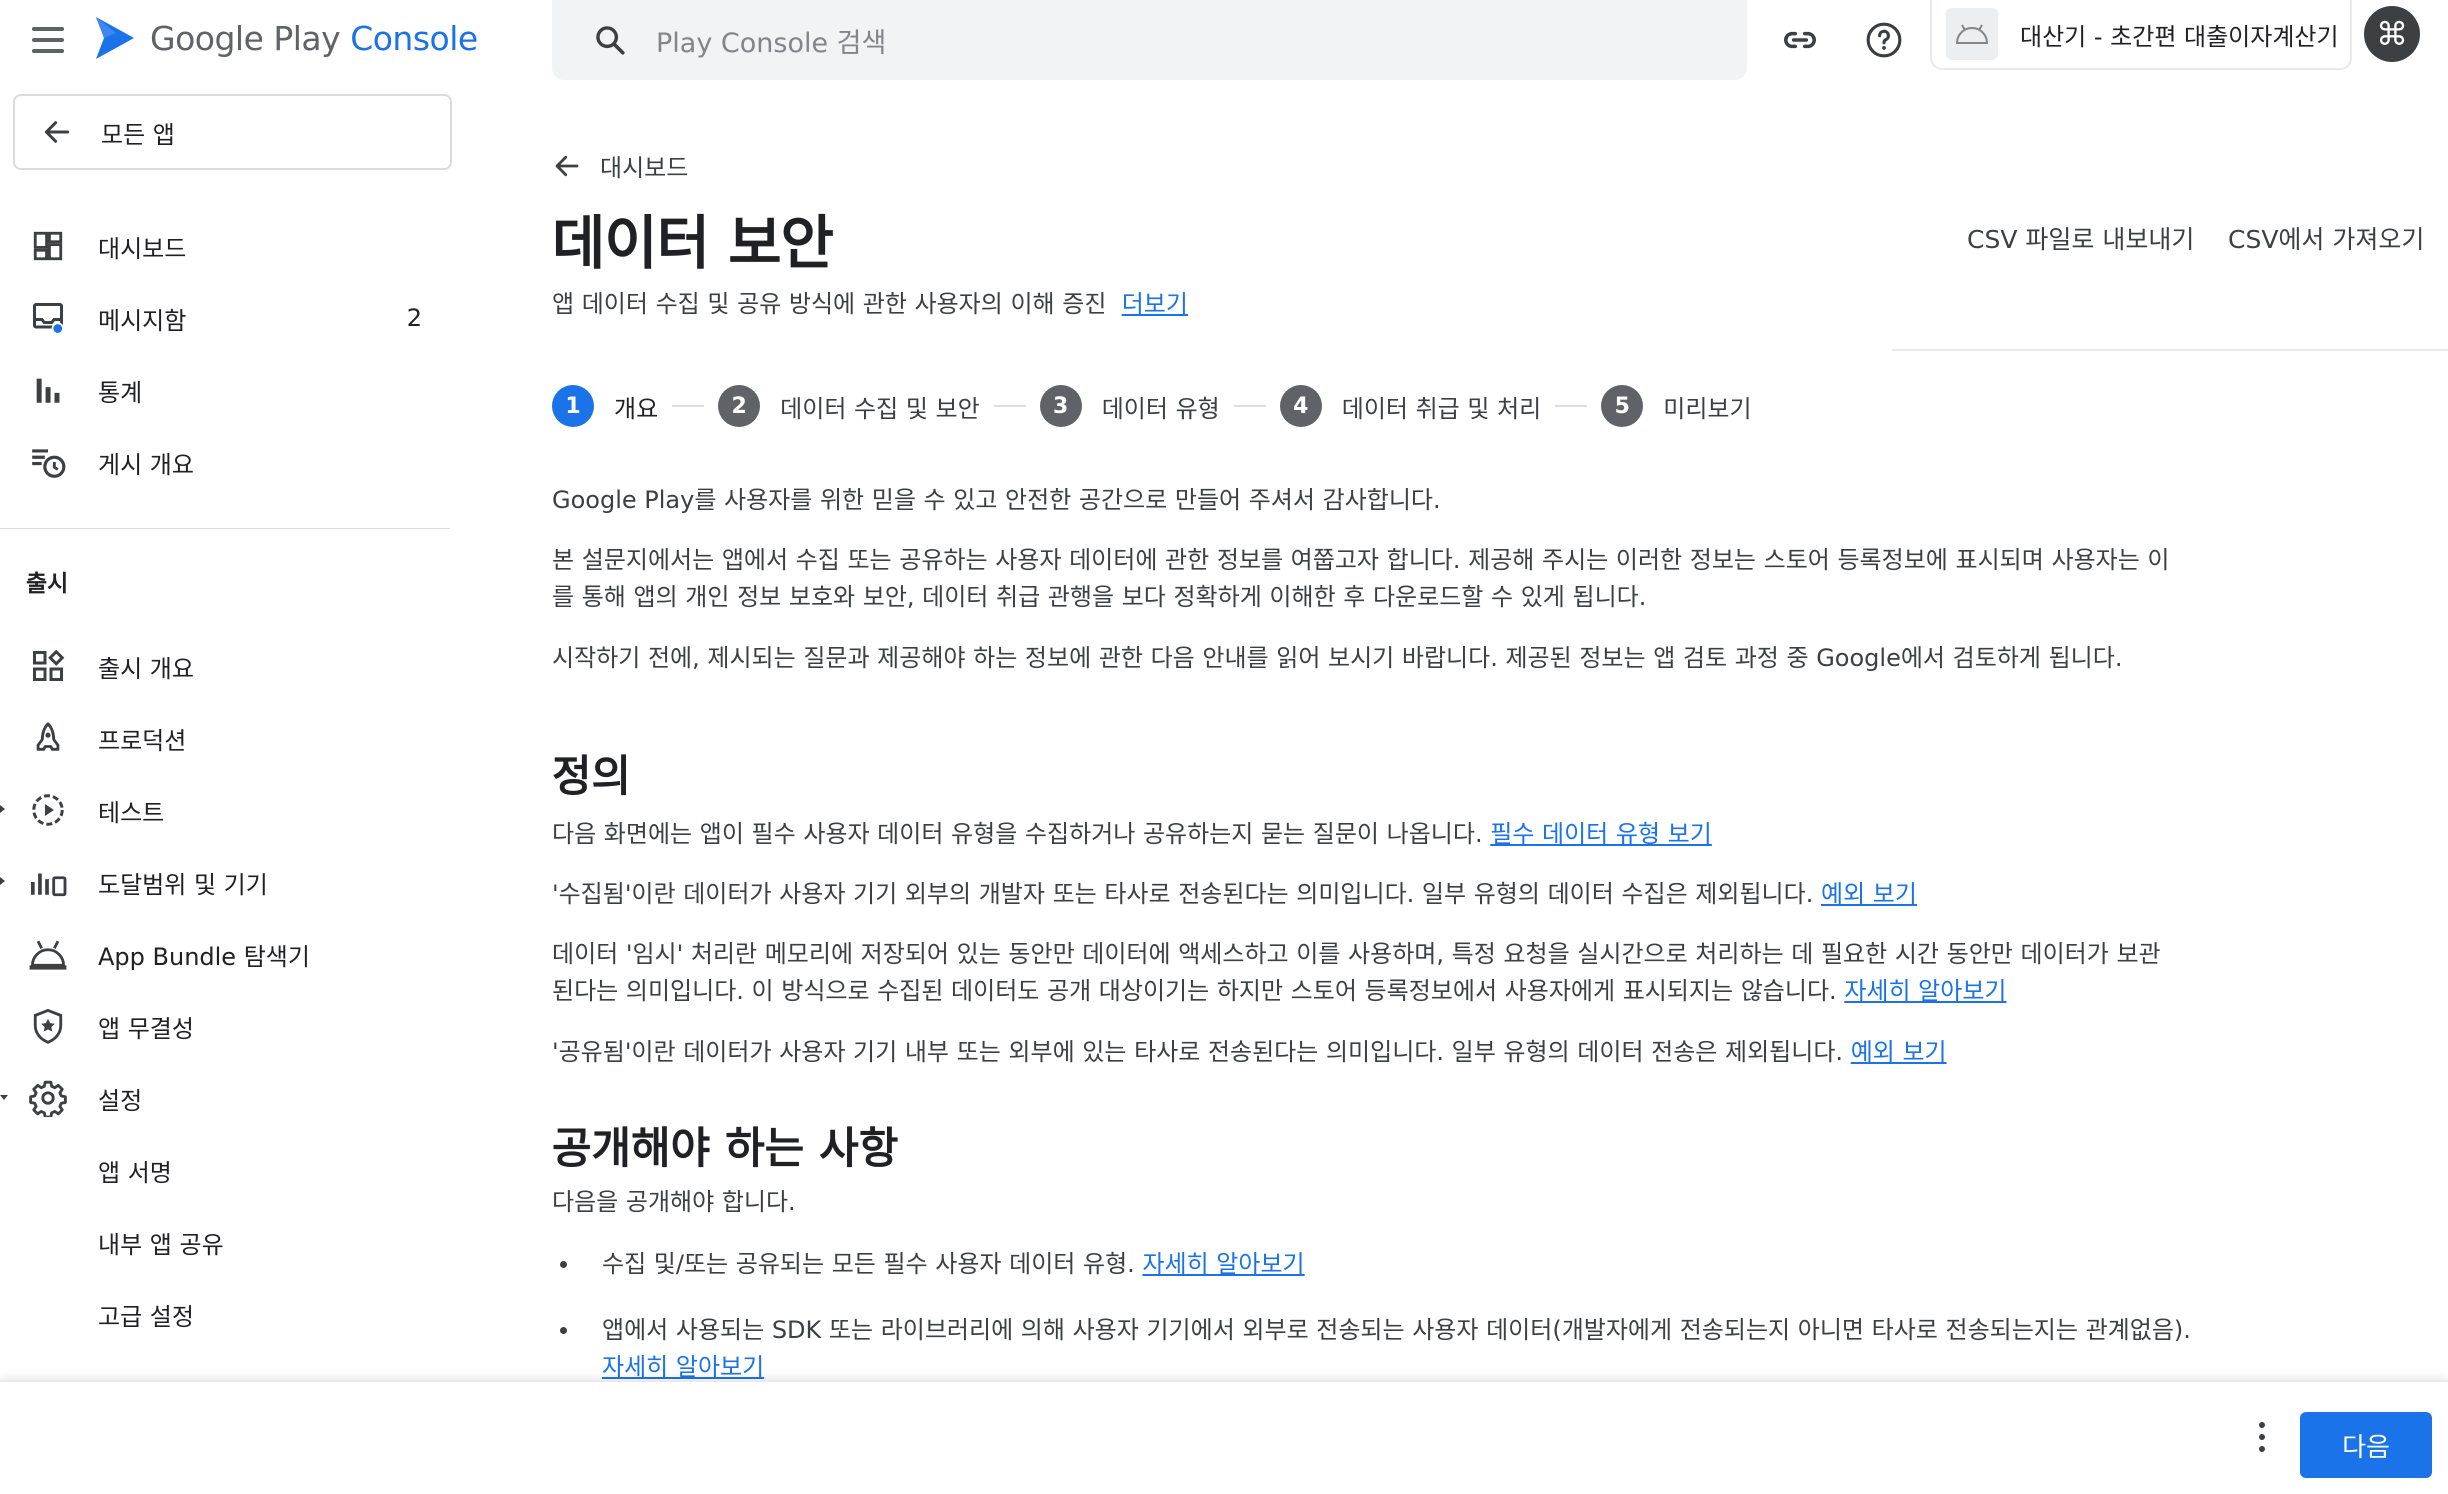 The width and height of the screenshot is (2448, 1494). Describe the element at coordinates (1884, 40) in the screenshot. I see `help-icon` at that location.